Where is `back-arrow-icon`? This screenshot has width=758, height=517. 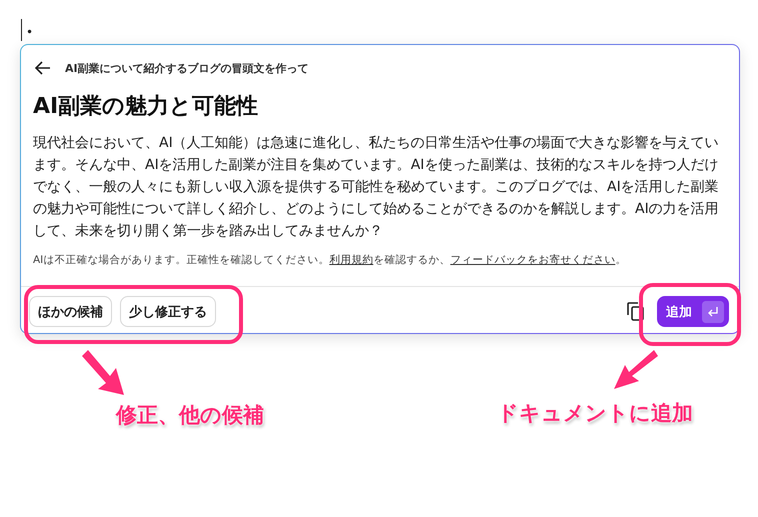 back-arrow-icon is located at coordinates (43, 68).